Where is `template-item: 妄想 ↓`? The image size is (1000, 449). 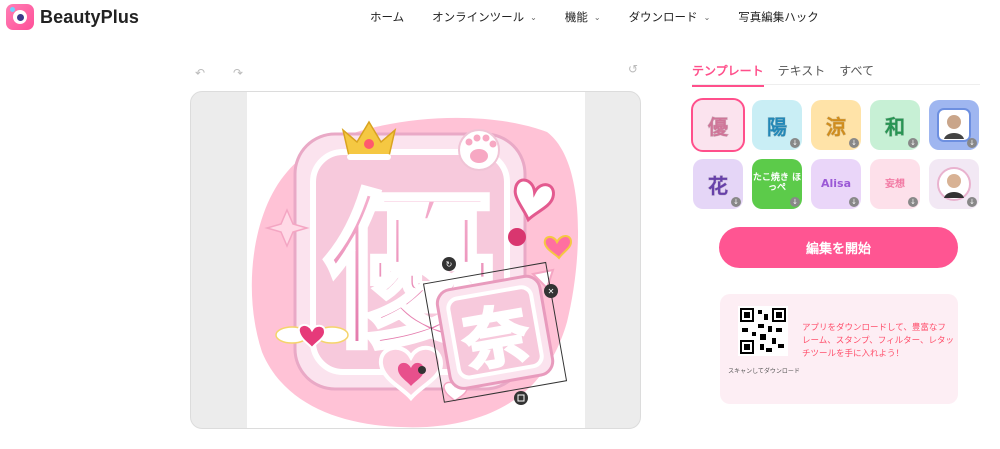
template-item: 妄想 ↓ is located at coordinates (895, 184).